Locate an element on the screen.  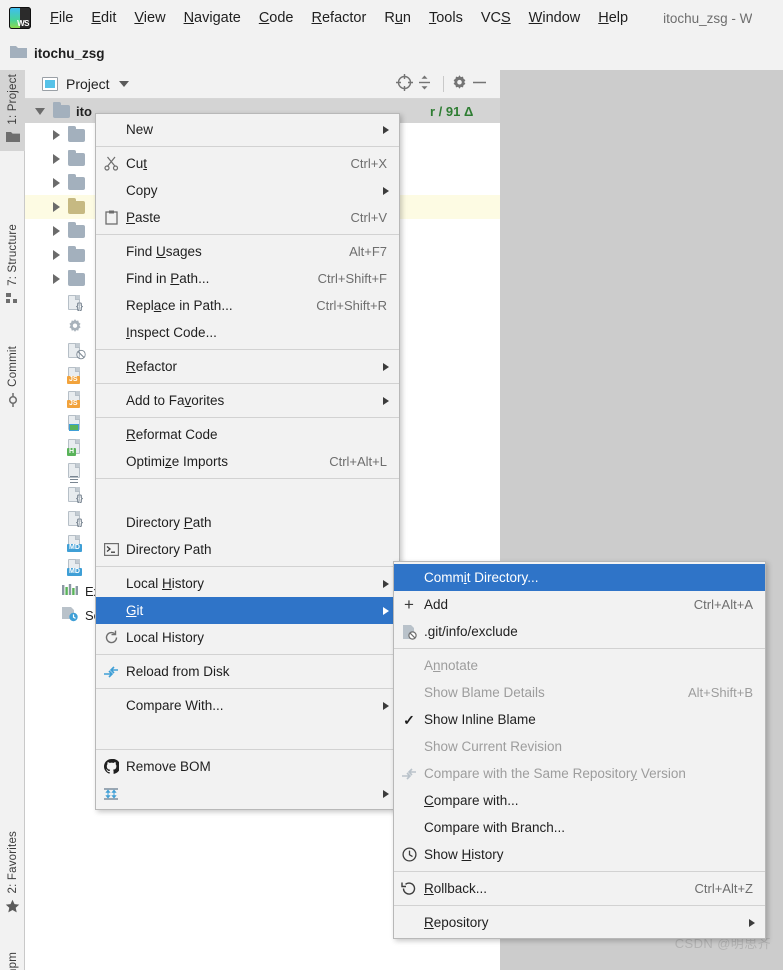
image-thumb is located at coordinates (74, 427).